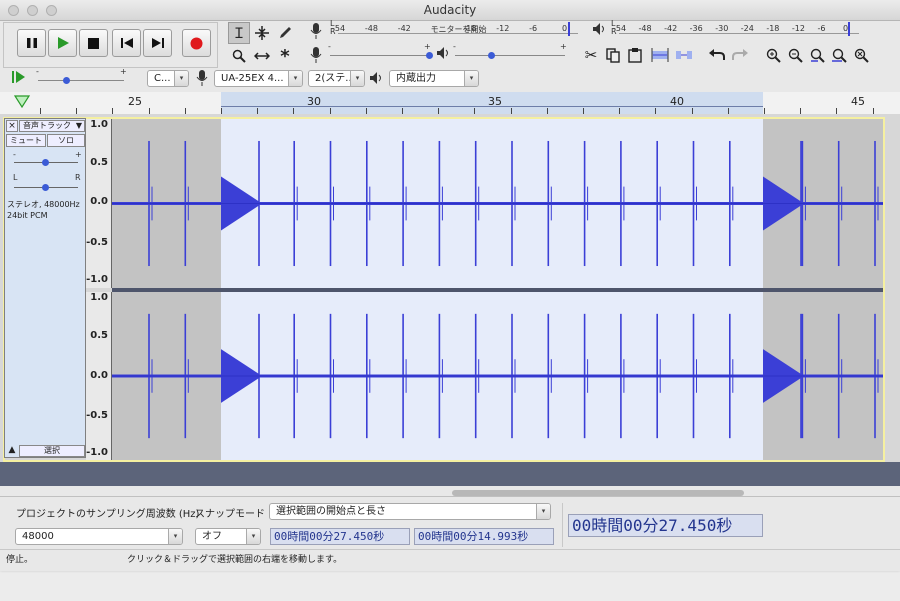 The height and width of the screenshot is (601, 900). I want to click on selection-tool: Ｉ, so click(239, 33).